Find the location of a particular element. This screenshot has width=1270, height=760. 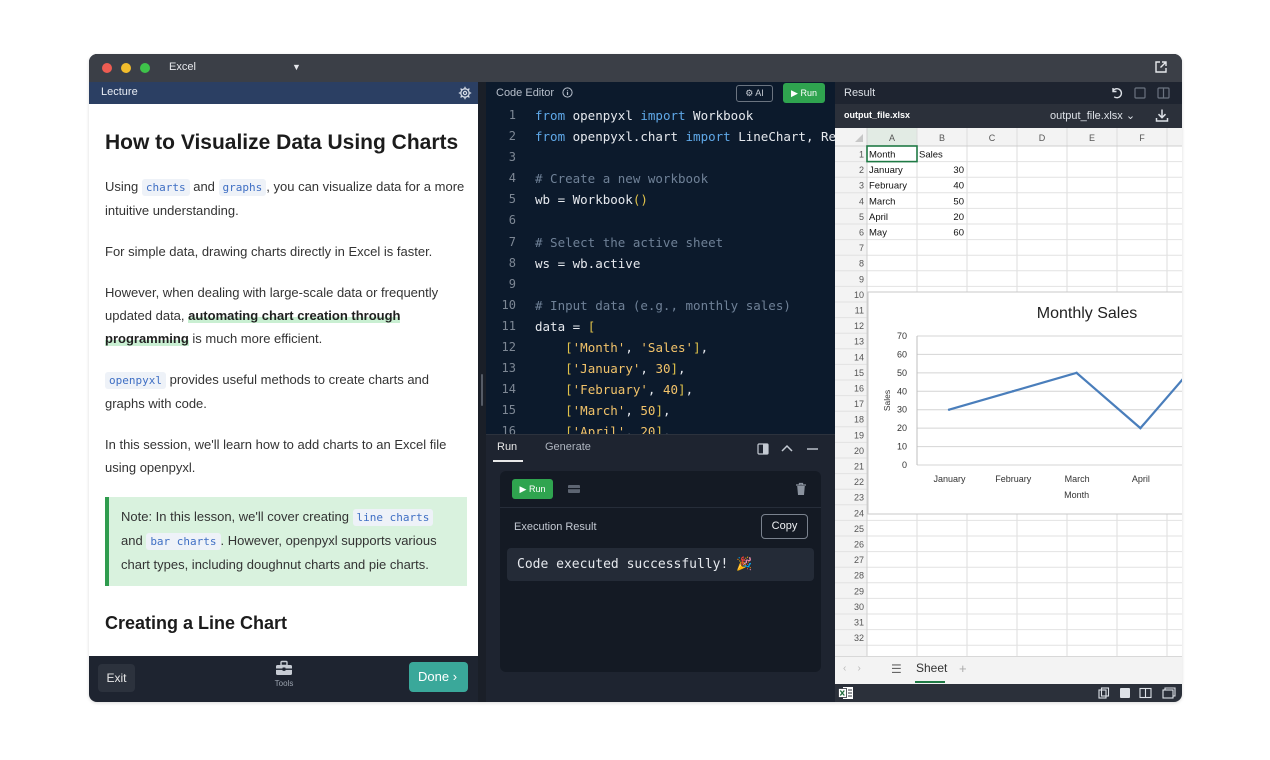

code-line: 3 is located at coordinates (660, 157).